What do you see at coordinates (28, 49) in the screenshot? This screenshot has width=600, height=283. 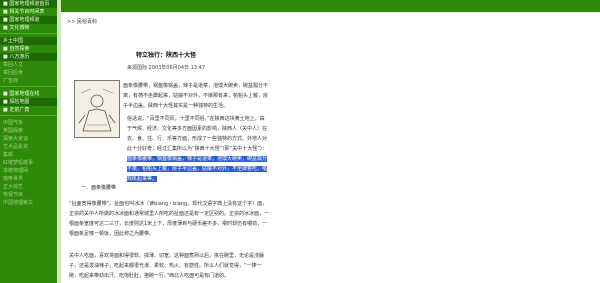 I see `sidebar-item: ■ 自然探索` at bounding box center [28, 49].